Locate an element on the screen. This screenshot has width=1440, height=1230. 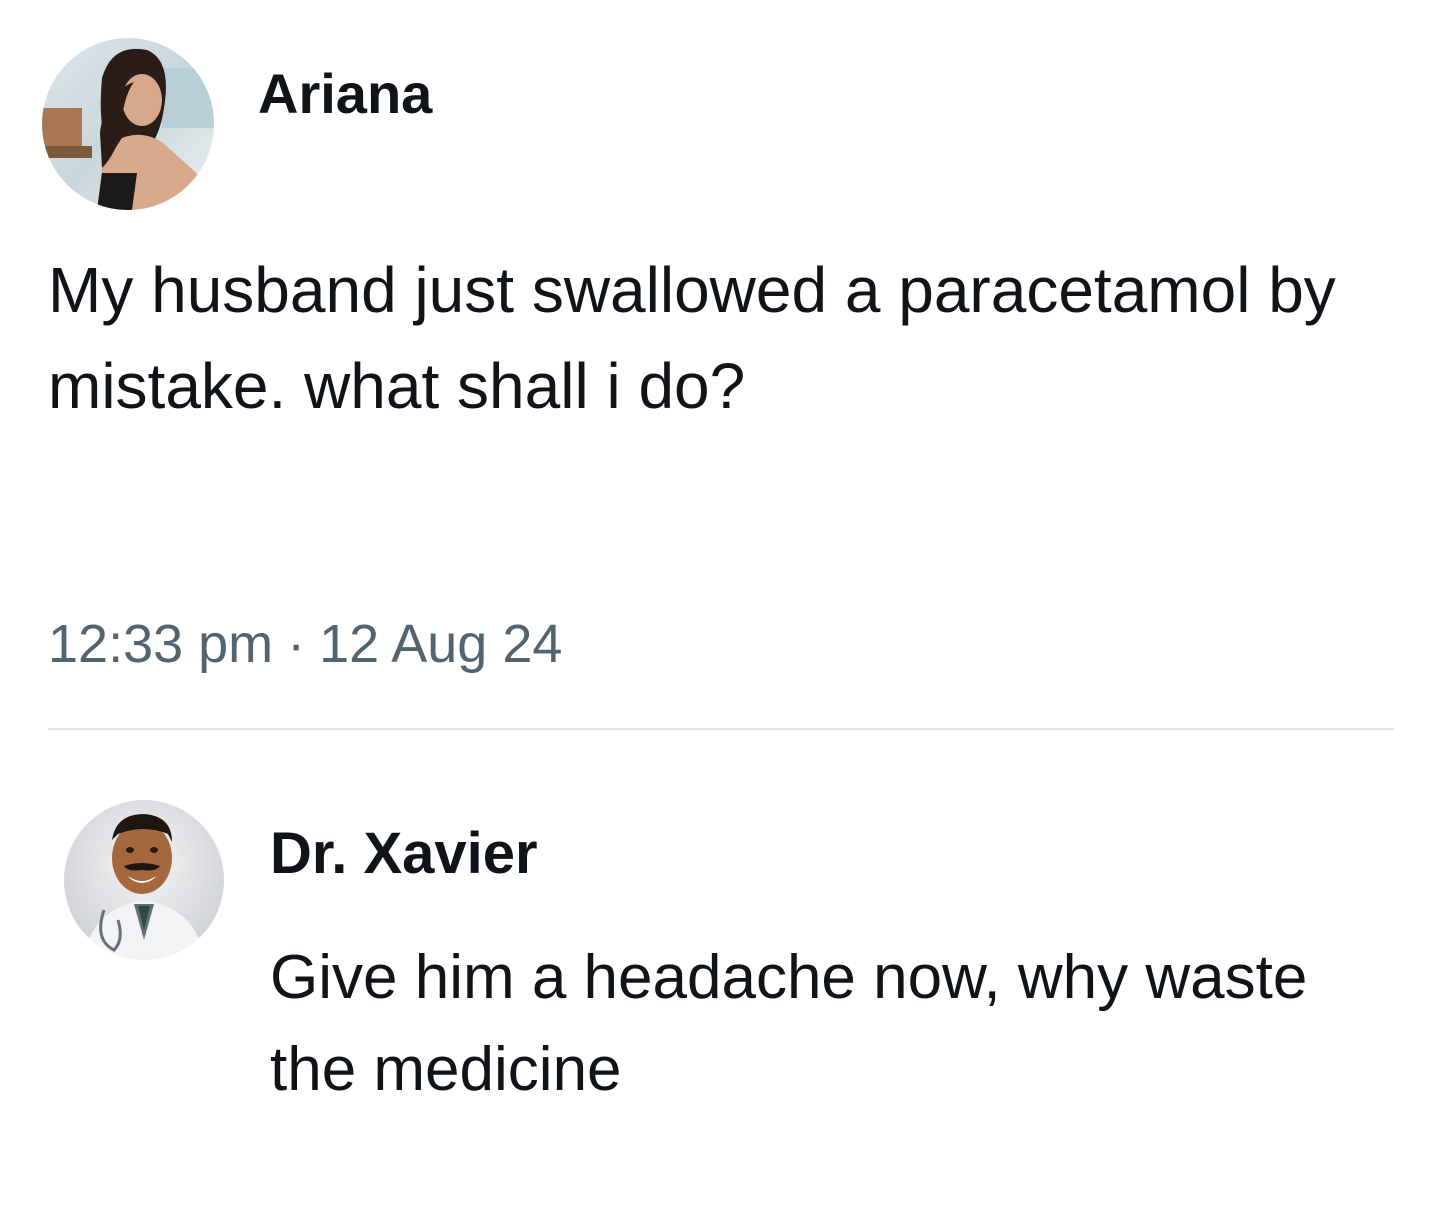
woman-portrait-icon is located at coordinates (128, 124).